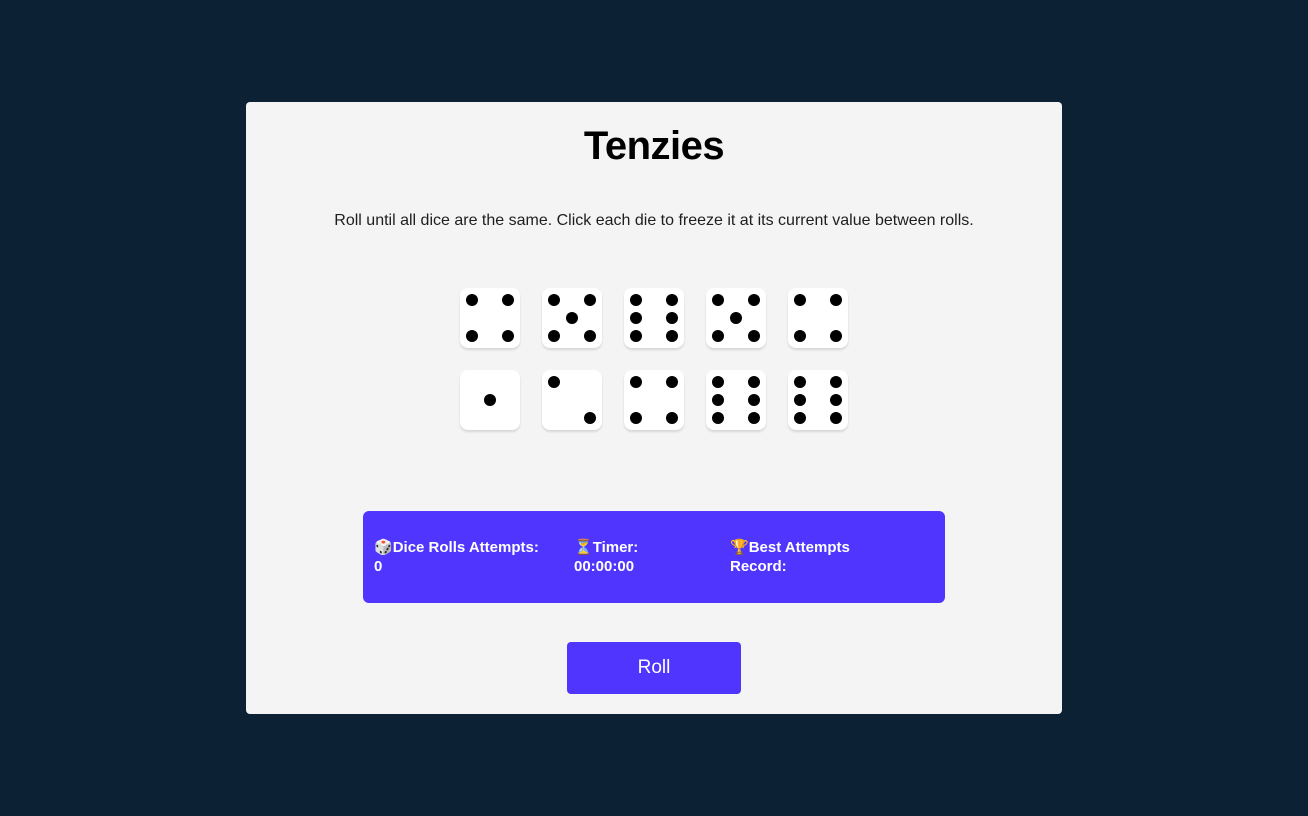 The width and height of the screenshot is (1308, 816). Describe the element at coordinates (604, 566) in the screenshot. I see `timer-value: 00:00:00` at that location.